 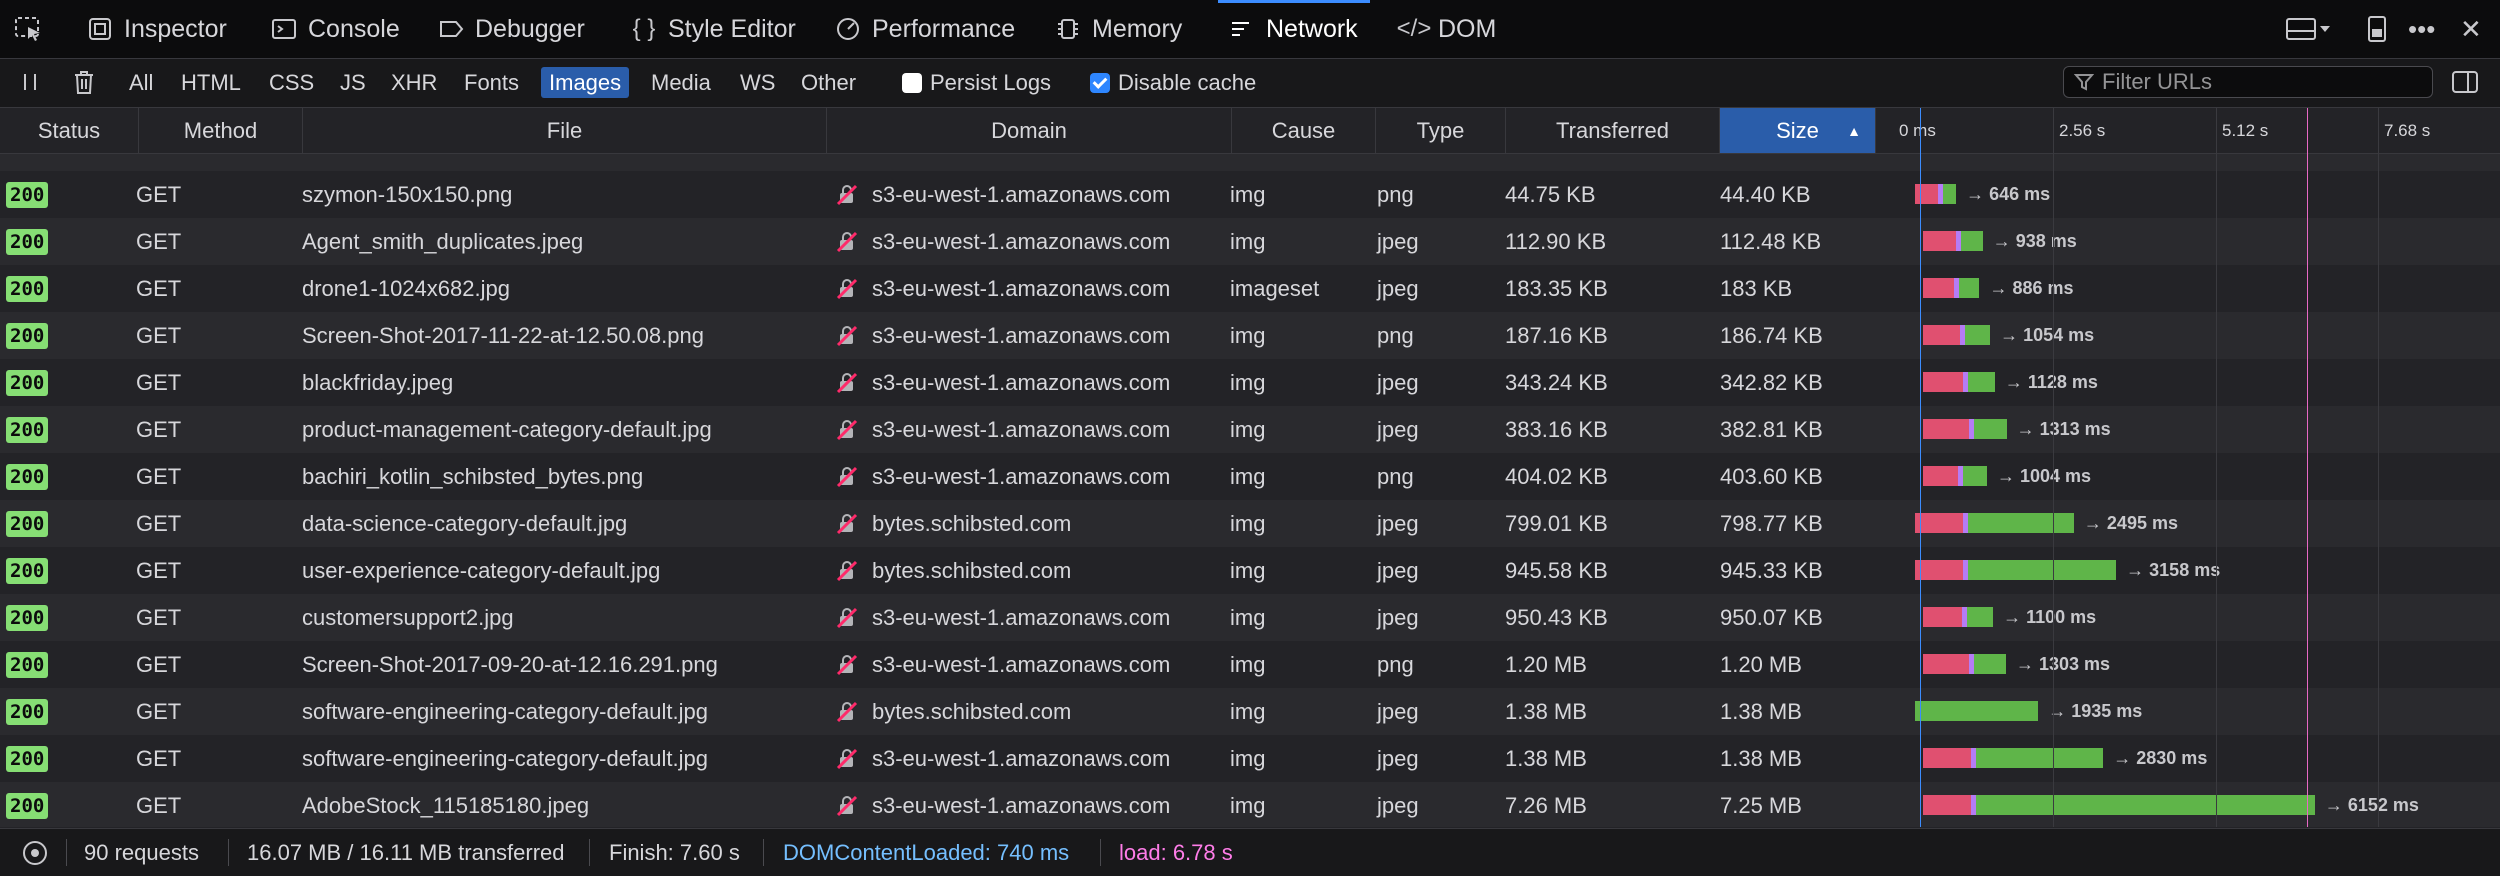 I want to click on filter-media: Media, so click(x=681, y=82).